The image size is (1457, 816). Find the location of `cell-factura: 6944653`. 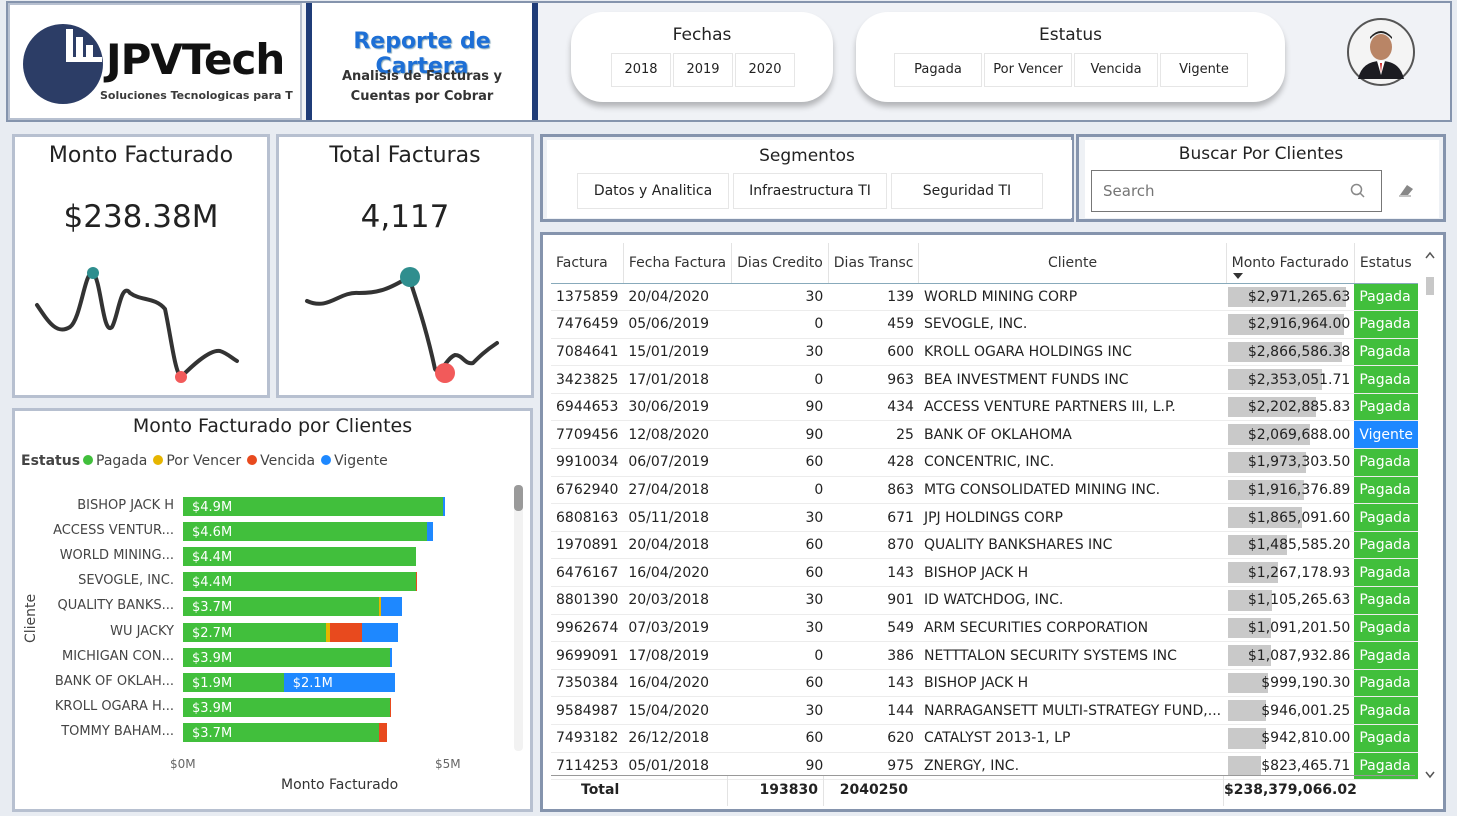

cell-factura: 6944653 is located at coordinates (587, 407).